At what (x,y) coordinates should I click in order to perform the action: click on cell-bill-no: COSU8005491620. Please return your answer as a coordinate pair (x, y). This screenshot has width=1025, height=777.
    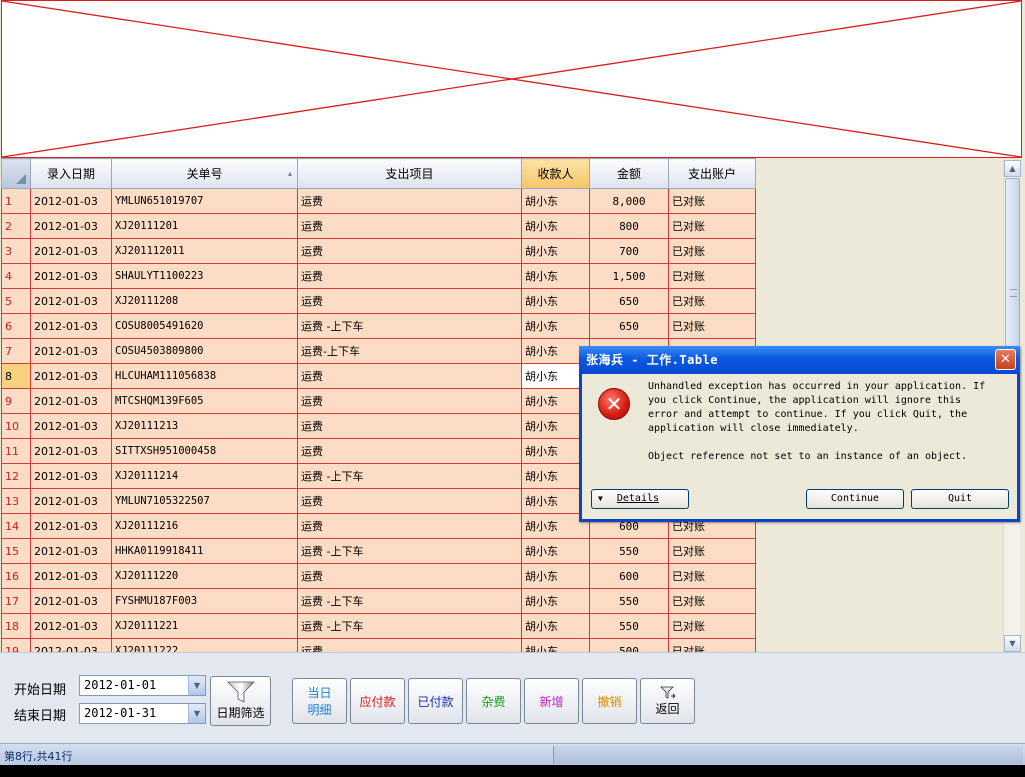
    Looking at the image, I should click on (204, 326).